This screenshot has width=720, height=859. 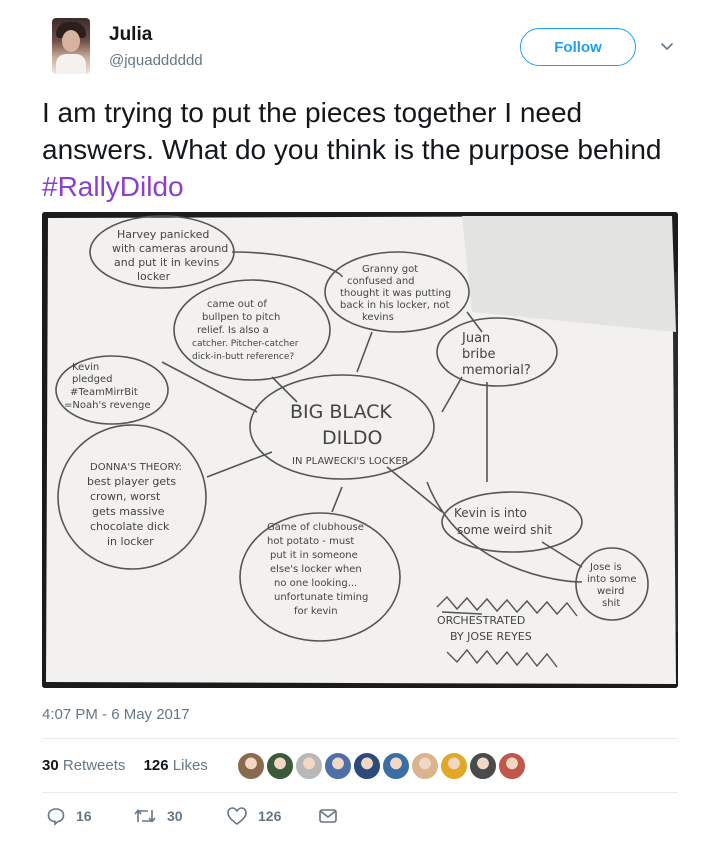 What do you see at coordinates (612, 579) in the screenshot?
I see `note-jose-2: into some` at bounding box center [612, 579].